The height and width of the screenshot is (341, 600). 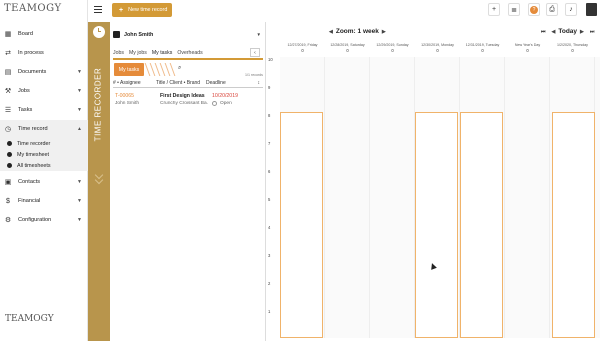 I want to click on time-recorder-strip: TIME RECORDER, so click(x=99, y=181).